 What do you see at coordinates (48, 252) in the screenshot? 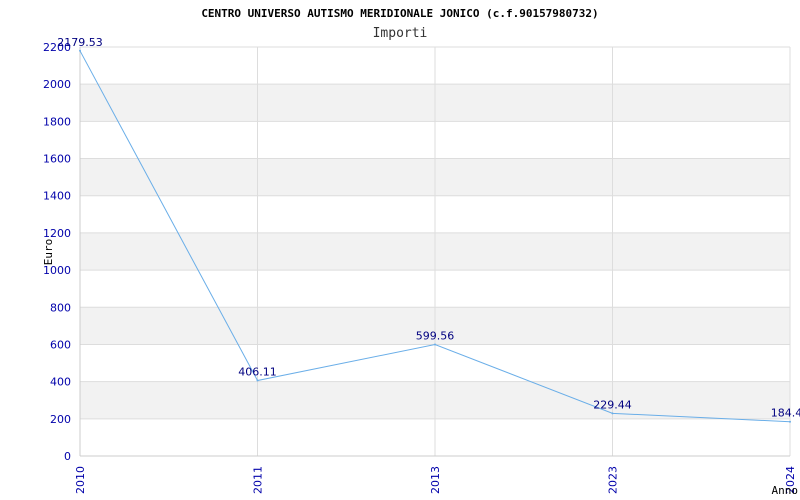
I see `y-axis-label: Euro` at bounding box center [48, 252].